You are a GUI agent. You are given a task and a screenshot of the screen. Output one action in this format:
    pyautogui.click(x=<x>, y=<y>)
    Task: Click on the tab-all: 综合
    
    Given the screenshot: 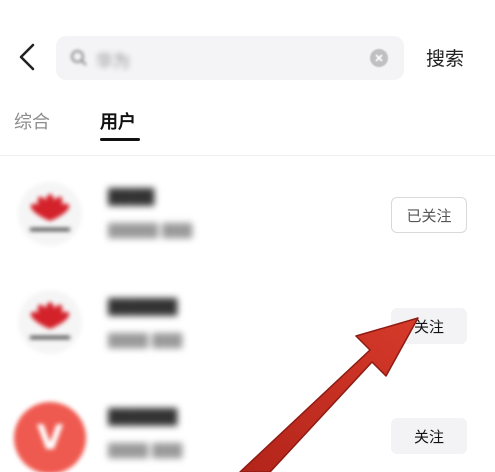 What is the action you would take?
    pyautogui.click(x=32, y=121)
    